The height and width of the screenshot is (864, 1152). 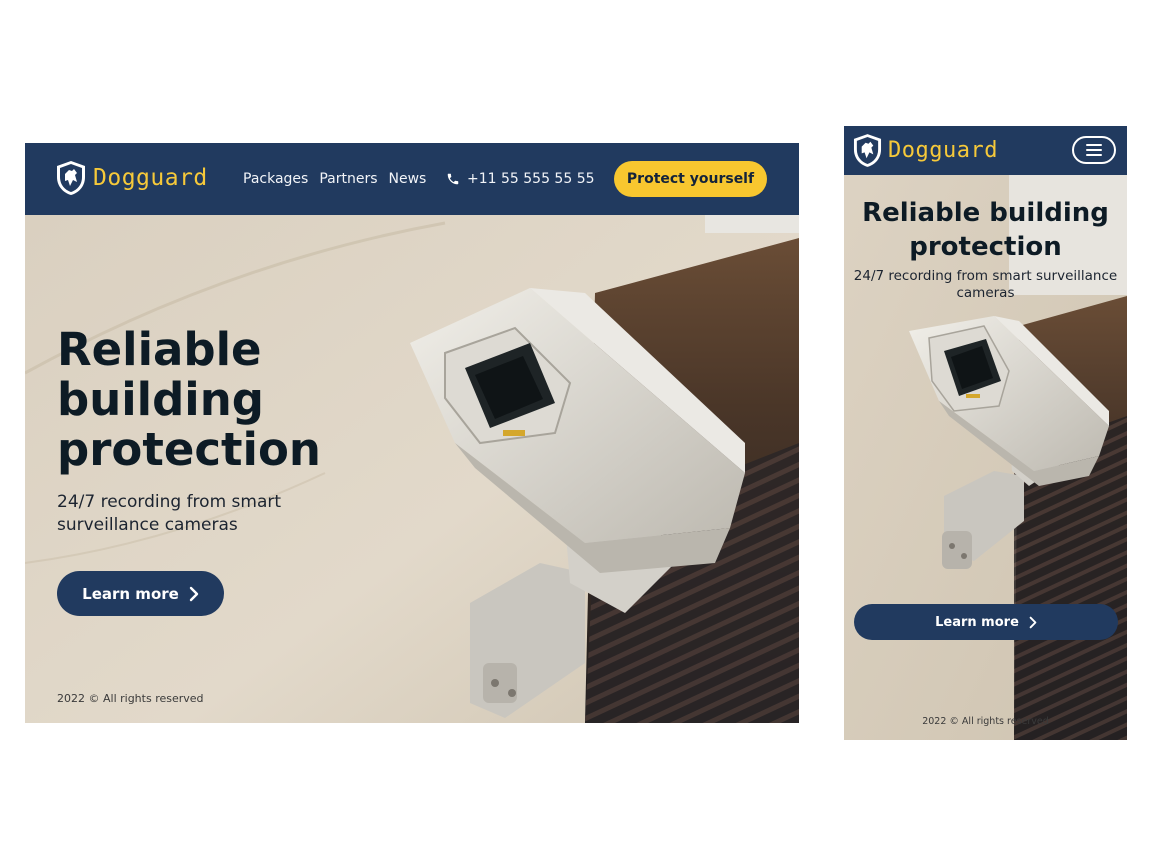 What do you see at coordinates (348, 179) in the screenshot?
I see `nav-link-partners: Partners` at bounding box center [348, 179].